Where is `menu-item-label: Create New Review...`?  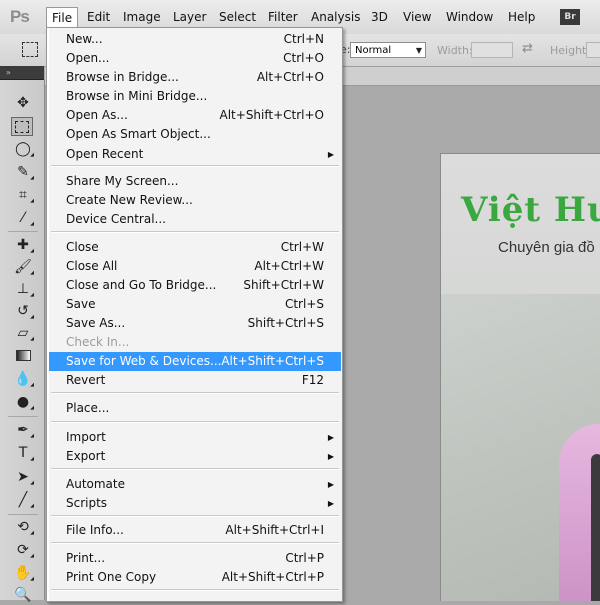
menu-item-label: Create New Review... is located at coordinates (129, 200).